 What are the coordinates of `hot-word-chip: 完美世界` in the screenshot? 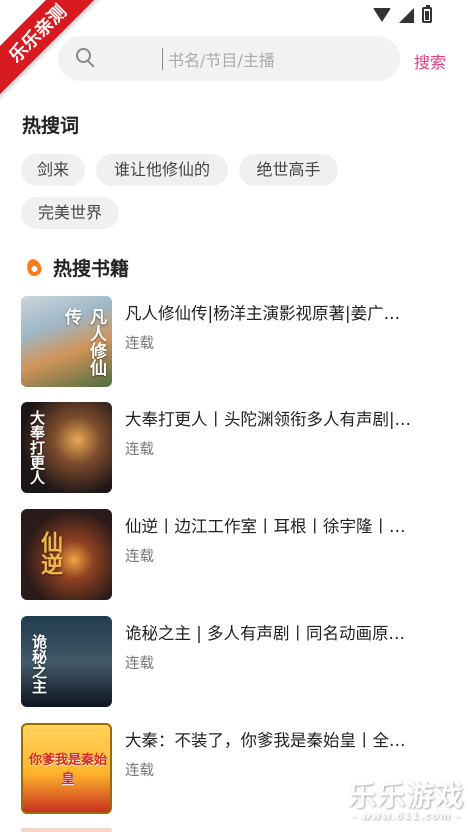 It's located at (70, 213).